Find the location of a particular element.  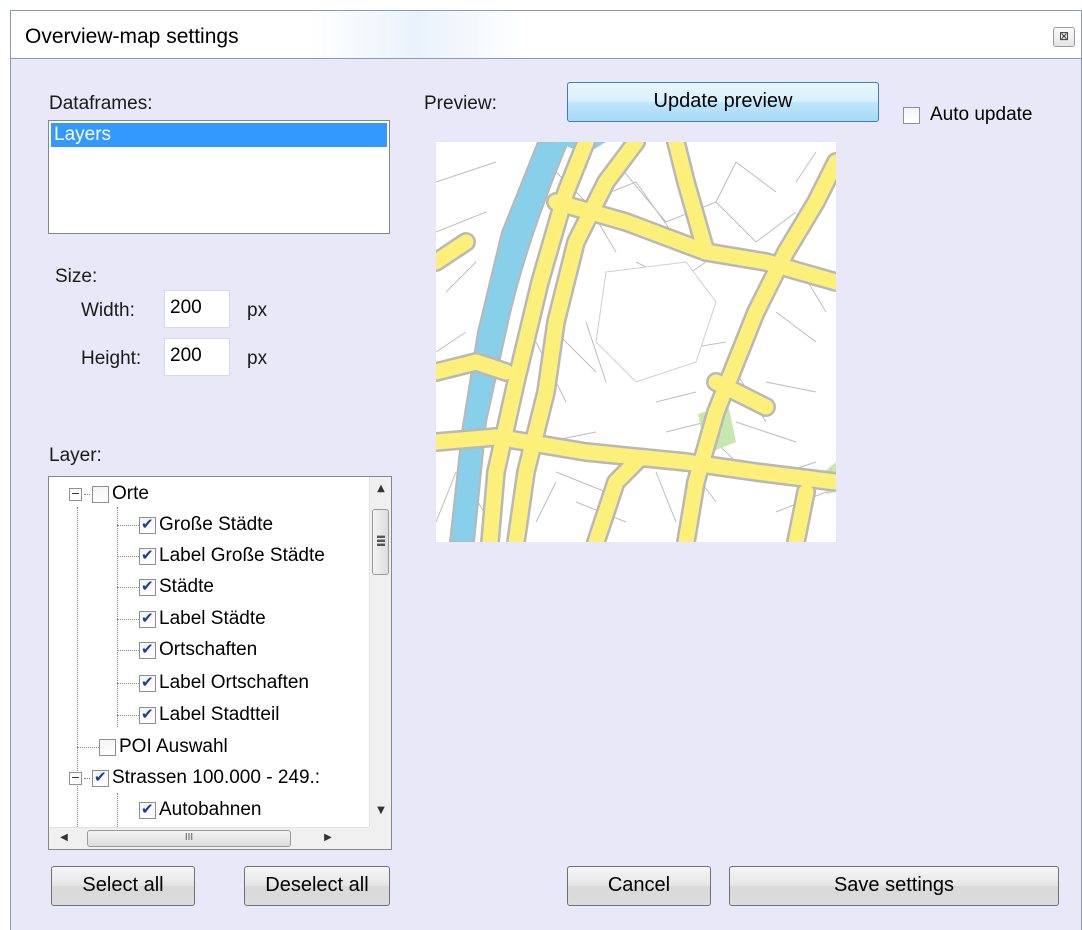

tree-vertical-scrollbar: ▲ ▬ ▬ ▬ ▼ is located at coordinates (380, 653).